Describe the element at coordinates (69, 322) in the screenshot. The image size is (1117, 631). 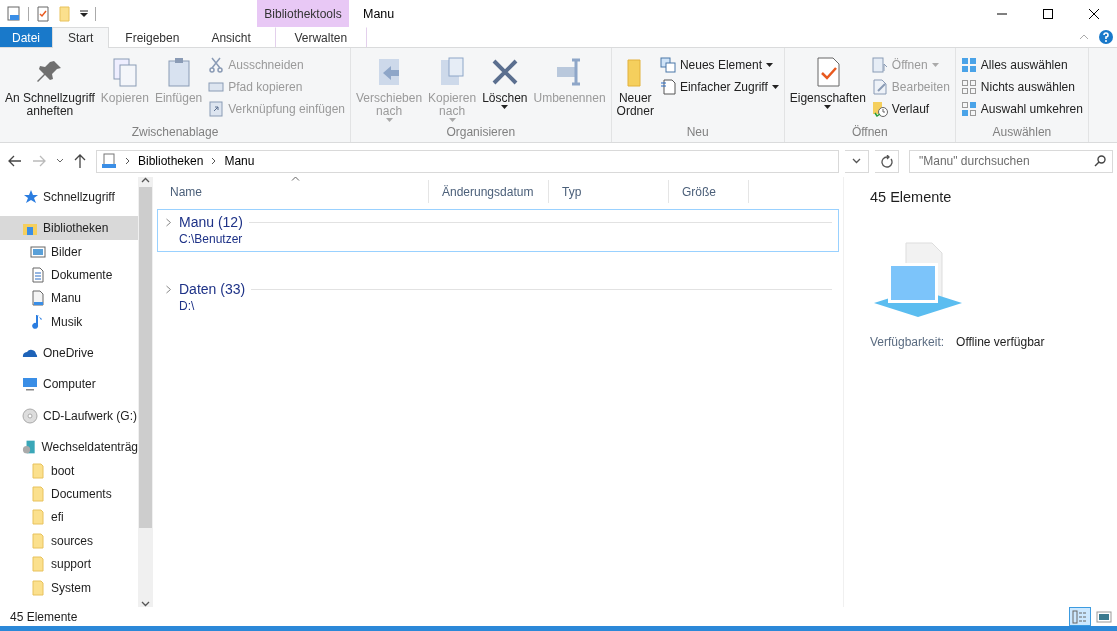
I see `tree-item: Musik` at that location.